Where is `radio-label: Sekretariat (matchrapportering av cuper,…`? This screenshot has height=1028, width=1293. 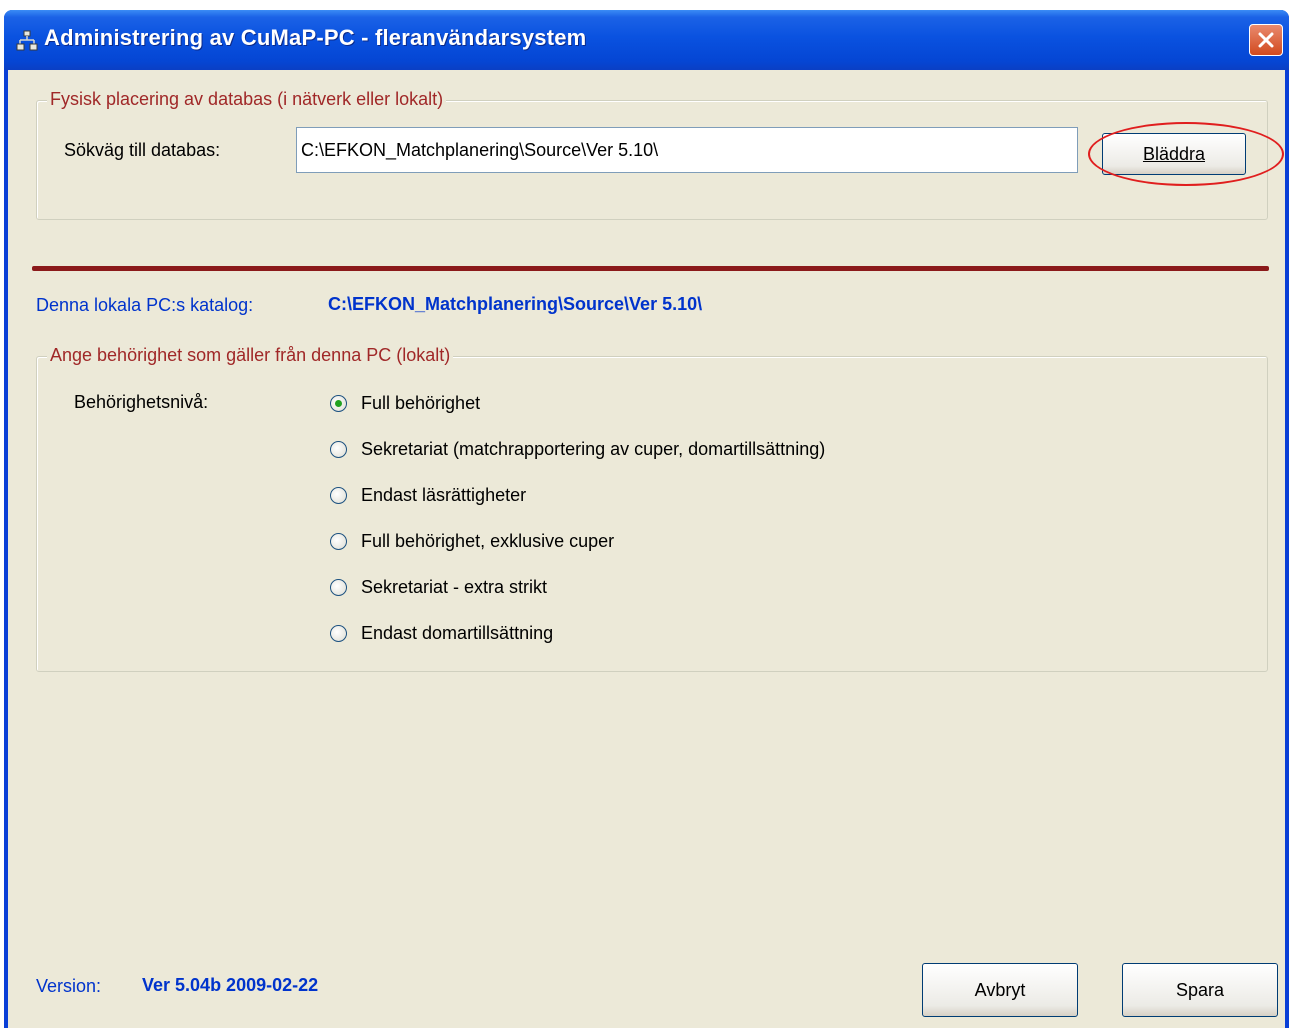
radio-label: Sekretariat (matchrapportering av cuper,… is located at coordinates (593, 449).